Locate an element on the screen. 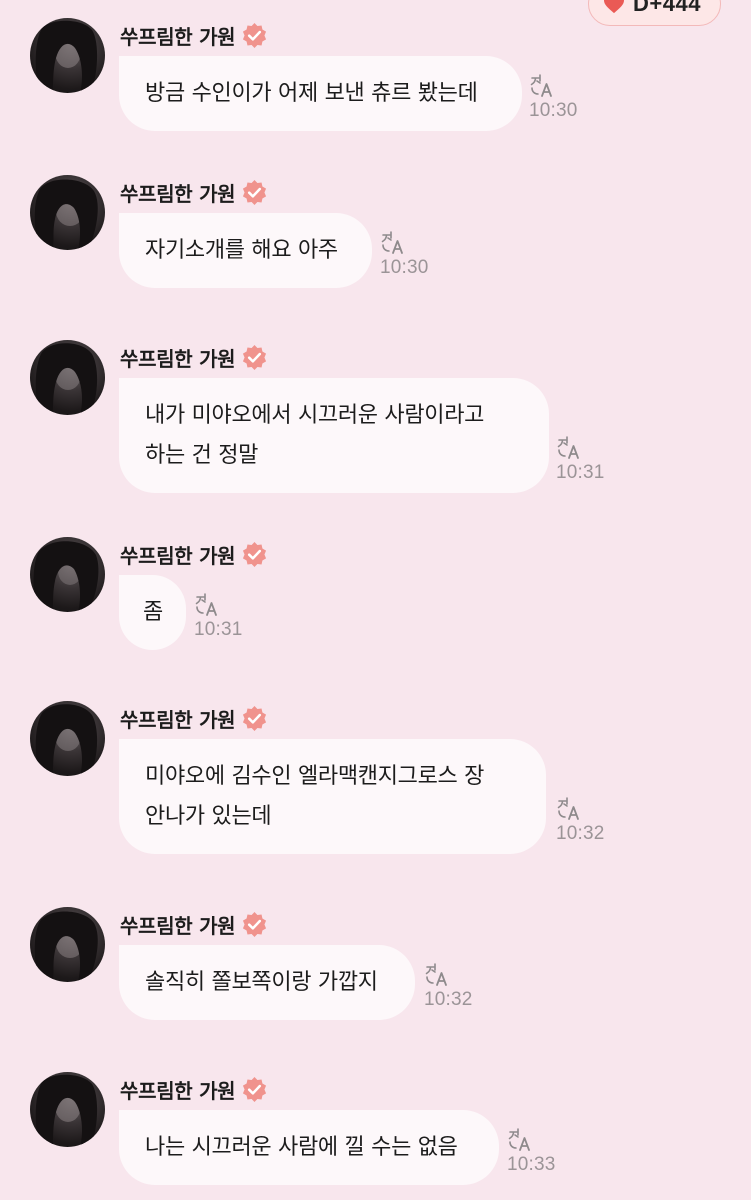 This screenshot has width=751, height=1200. heart-icon is located at coordinates (614, 7).